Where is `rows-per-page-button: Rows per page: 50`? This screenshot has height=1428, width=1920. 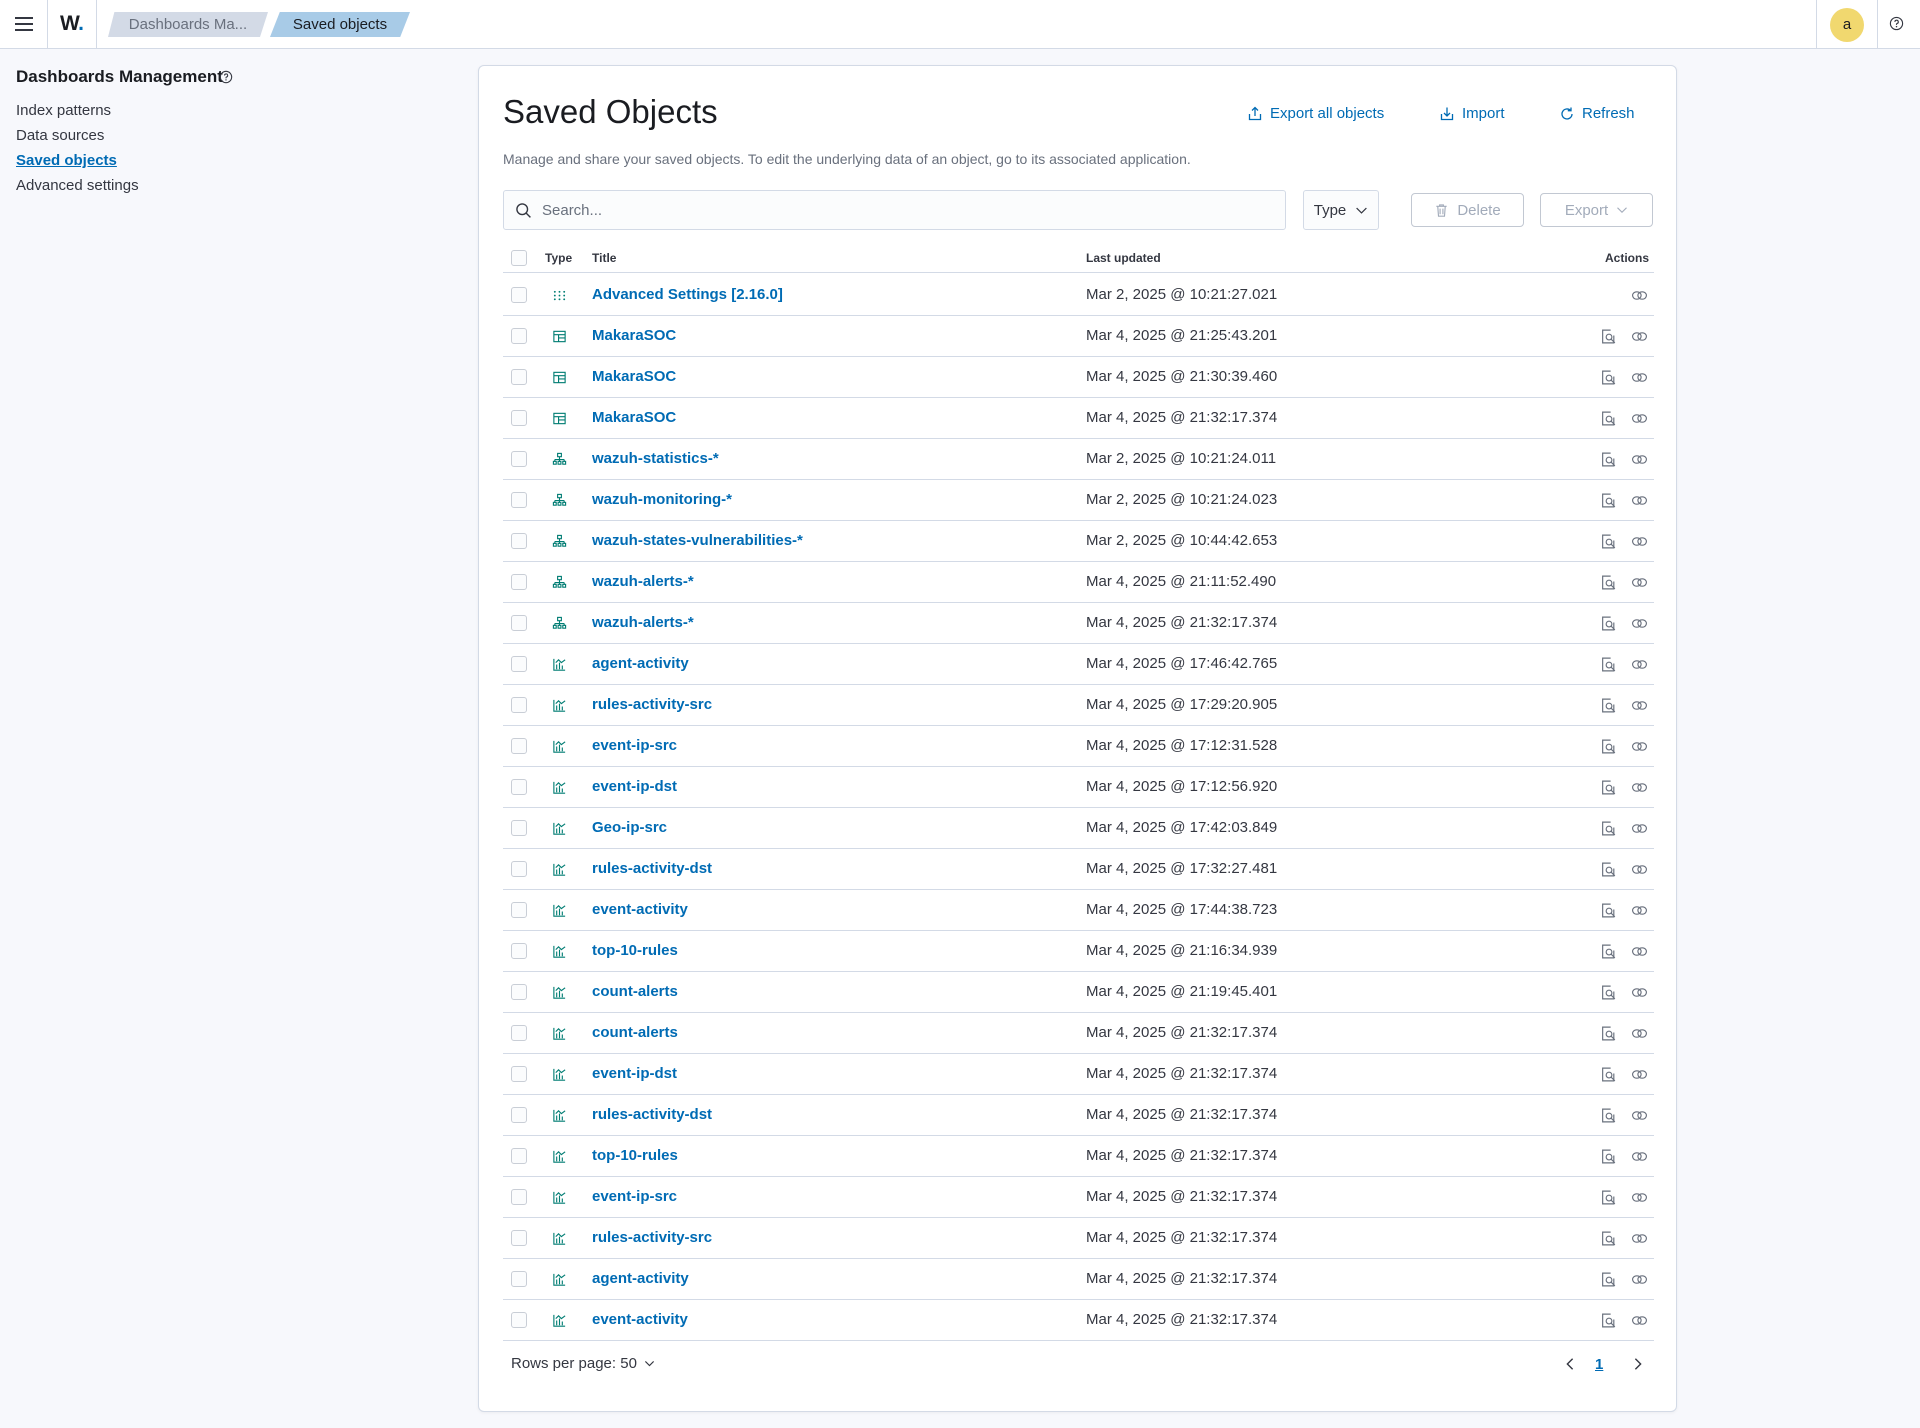 rows-per-page-button: Rows per page: 50 is located at coordinates (583, 1363).